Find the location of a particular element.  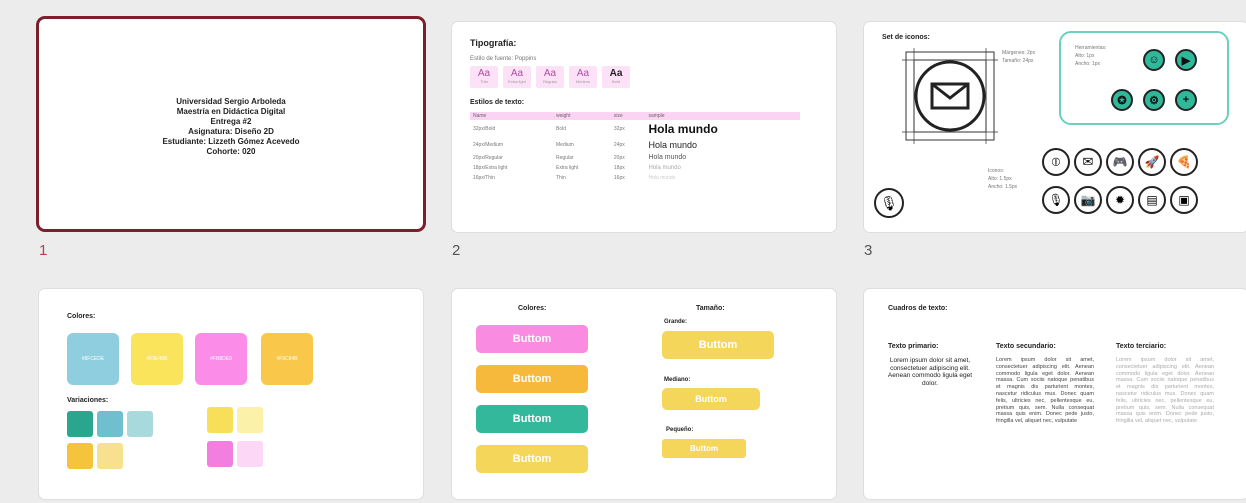

color-swatch-orange: #F9C84B is located at coordinates (287, 359).